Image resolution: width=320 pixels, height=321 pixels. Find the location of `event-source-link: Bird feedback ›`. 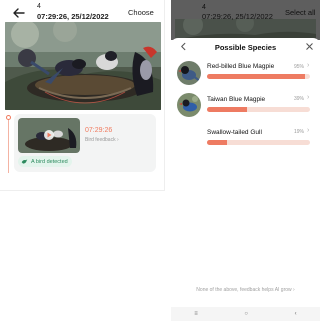

event-source-link: Bird feedback › is located at coordinates (102, 140).